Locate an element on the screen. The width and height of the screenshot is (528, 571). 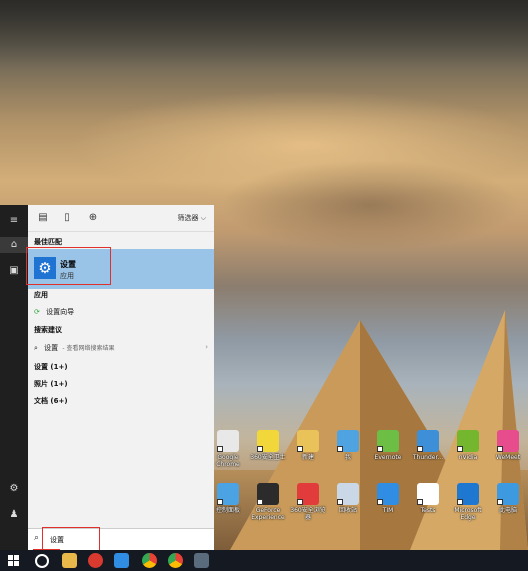
apps-filter-icon: ▤ is located at coordinates (43, 218).